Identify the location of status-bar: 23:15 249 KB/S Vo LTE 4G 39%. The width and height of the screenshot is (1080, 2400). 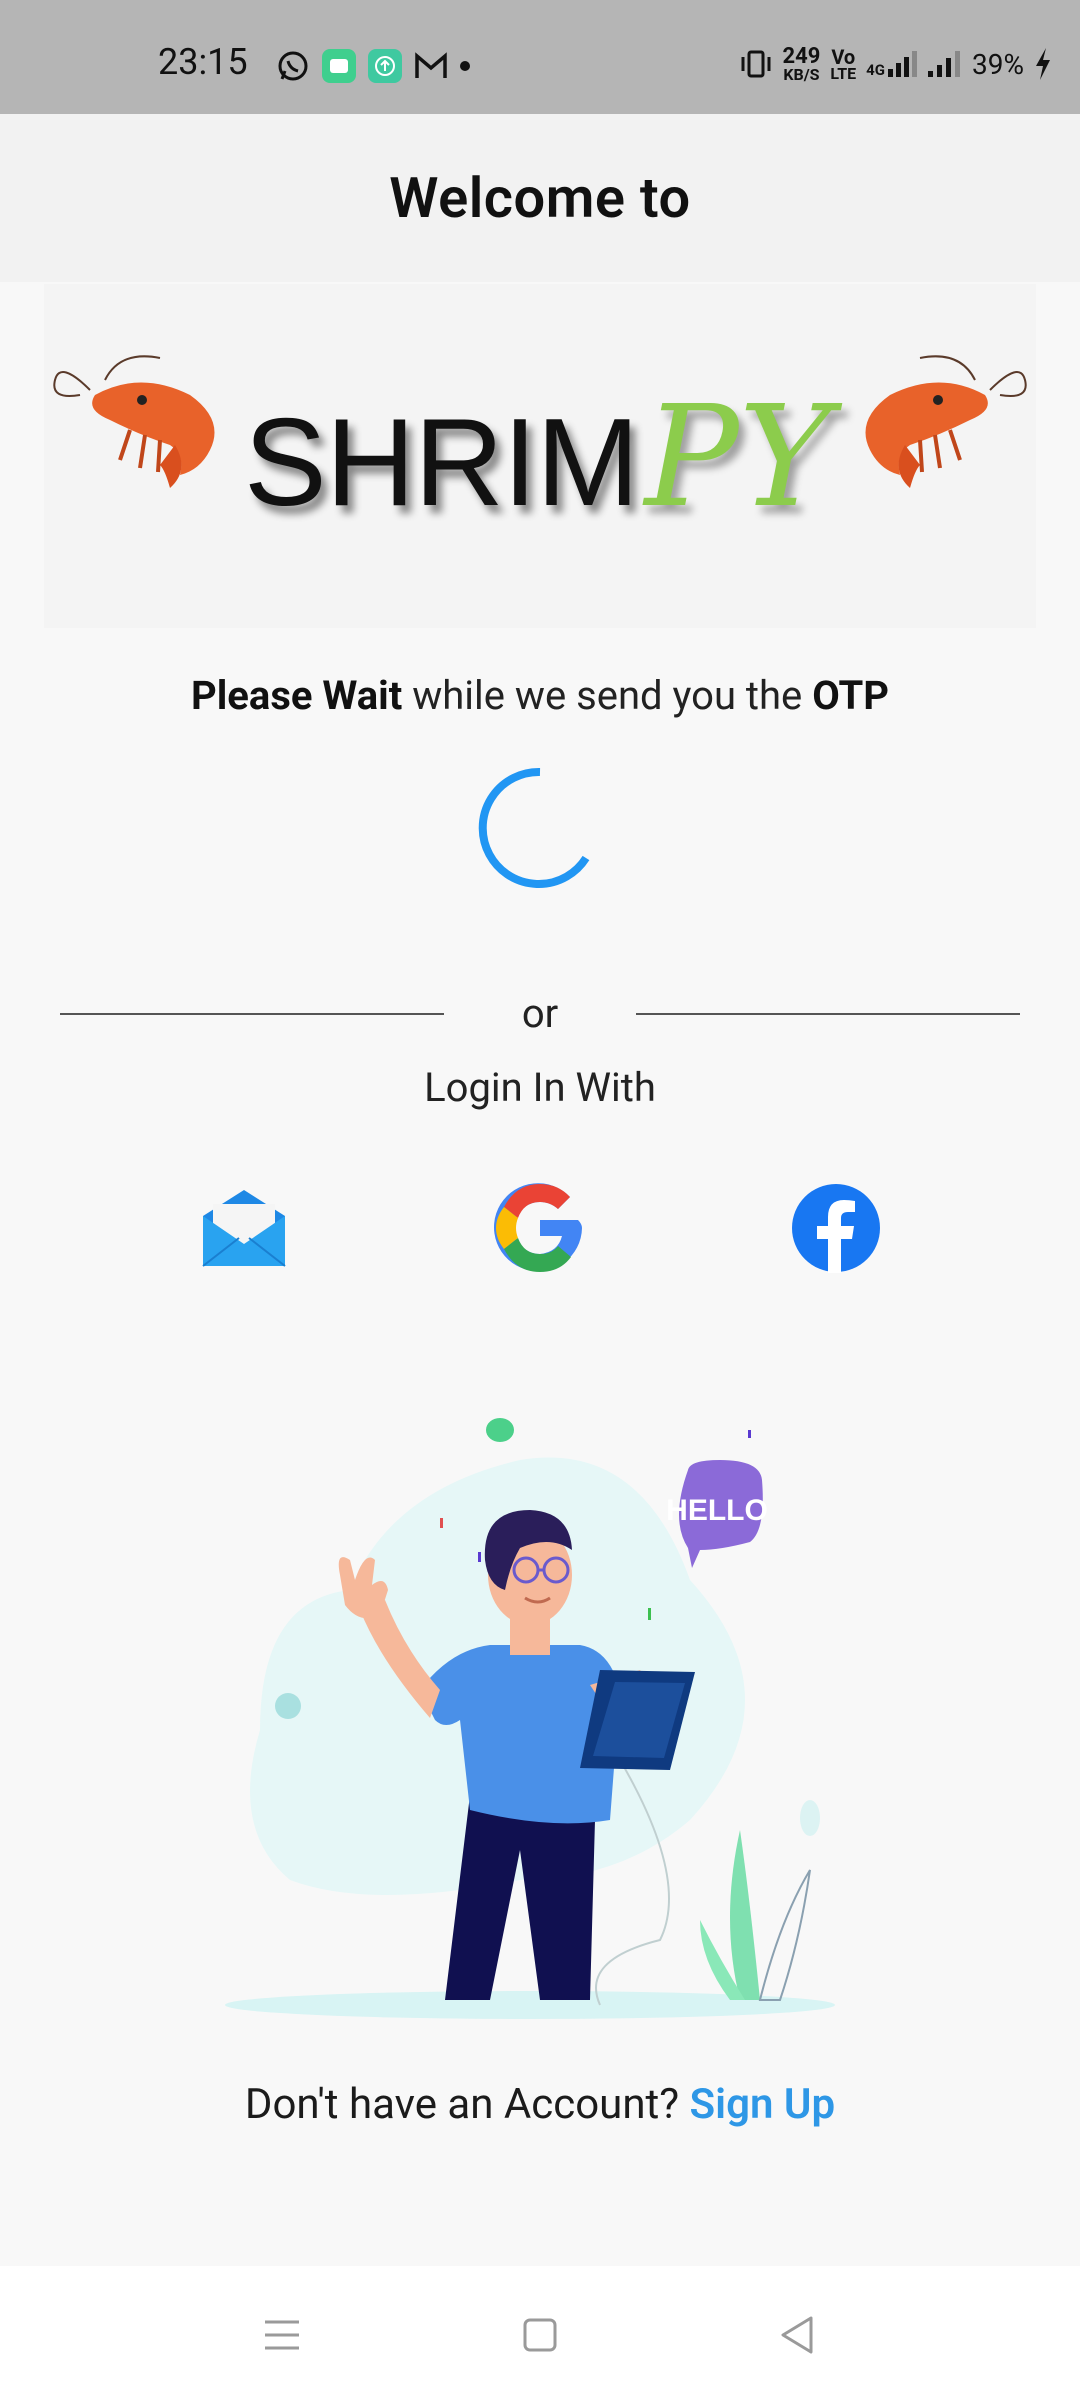
(540, 57).